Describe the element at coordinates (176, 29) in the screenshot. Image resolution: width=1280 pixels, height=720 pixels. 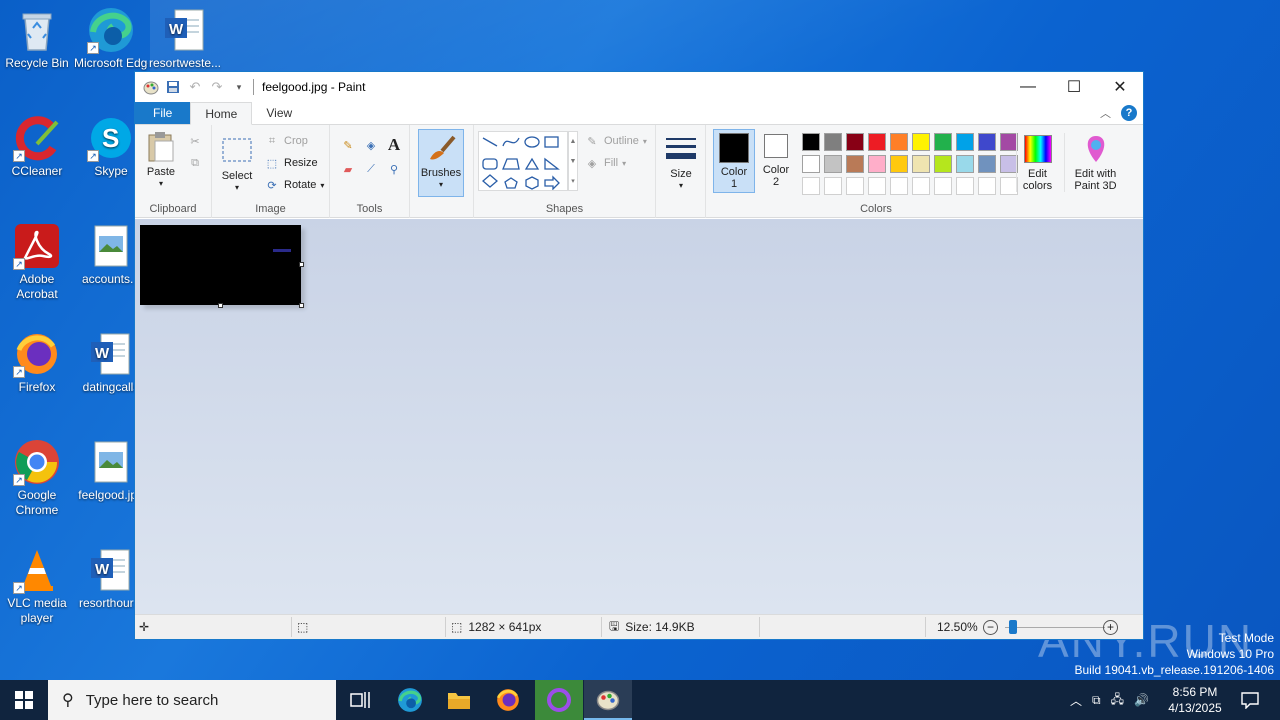
I see `svg-text: W` at that location.